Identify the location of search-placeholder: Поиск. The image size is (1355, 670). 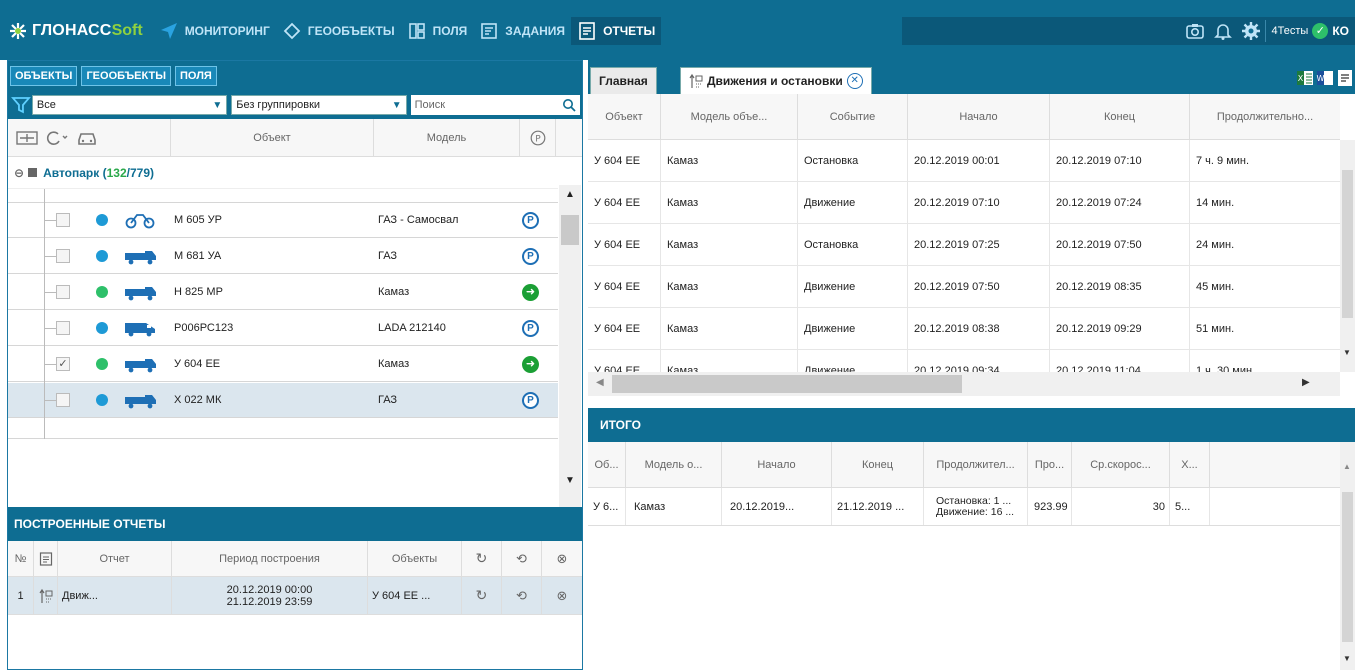
(430, 105).